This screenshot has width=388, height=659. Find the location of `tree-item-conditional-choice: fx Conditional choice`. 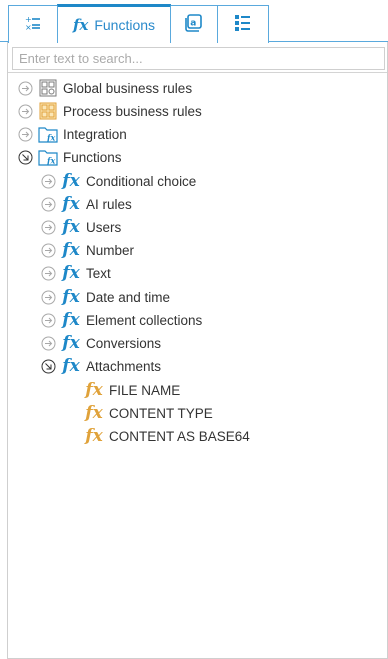

tree-item-conditional-choice: fx Conditional choice is located at coordinates (118, 181).